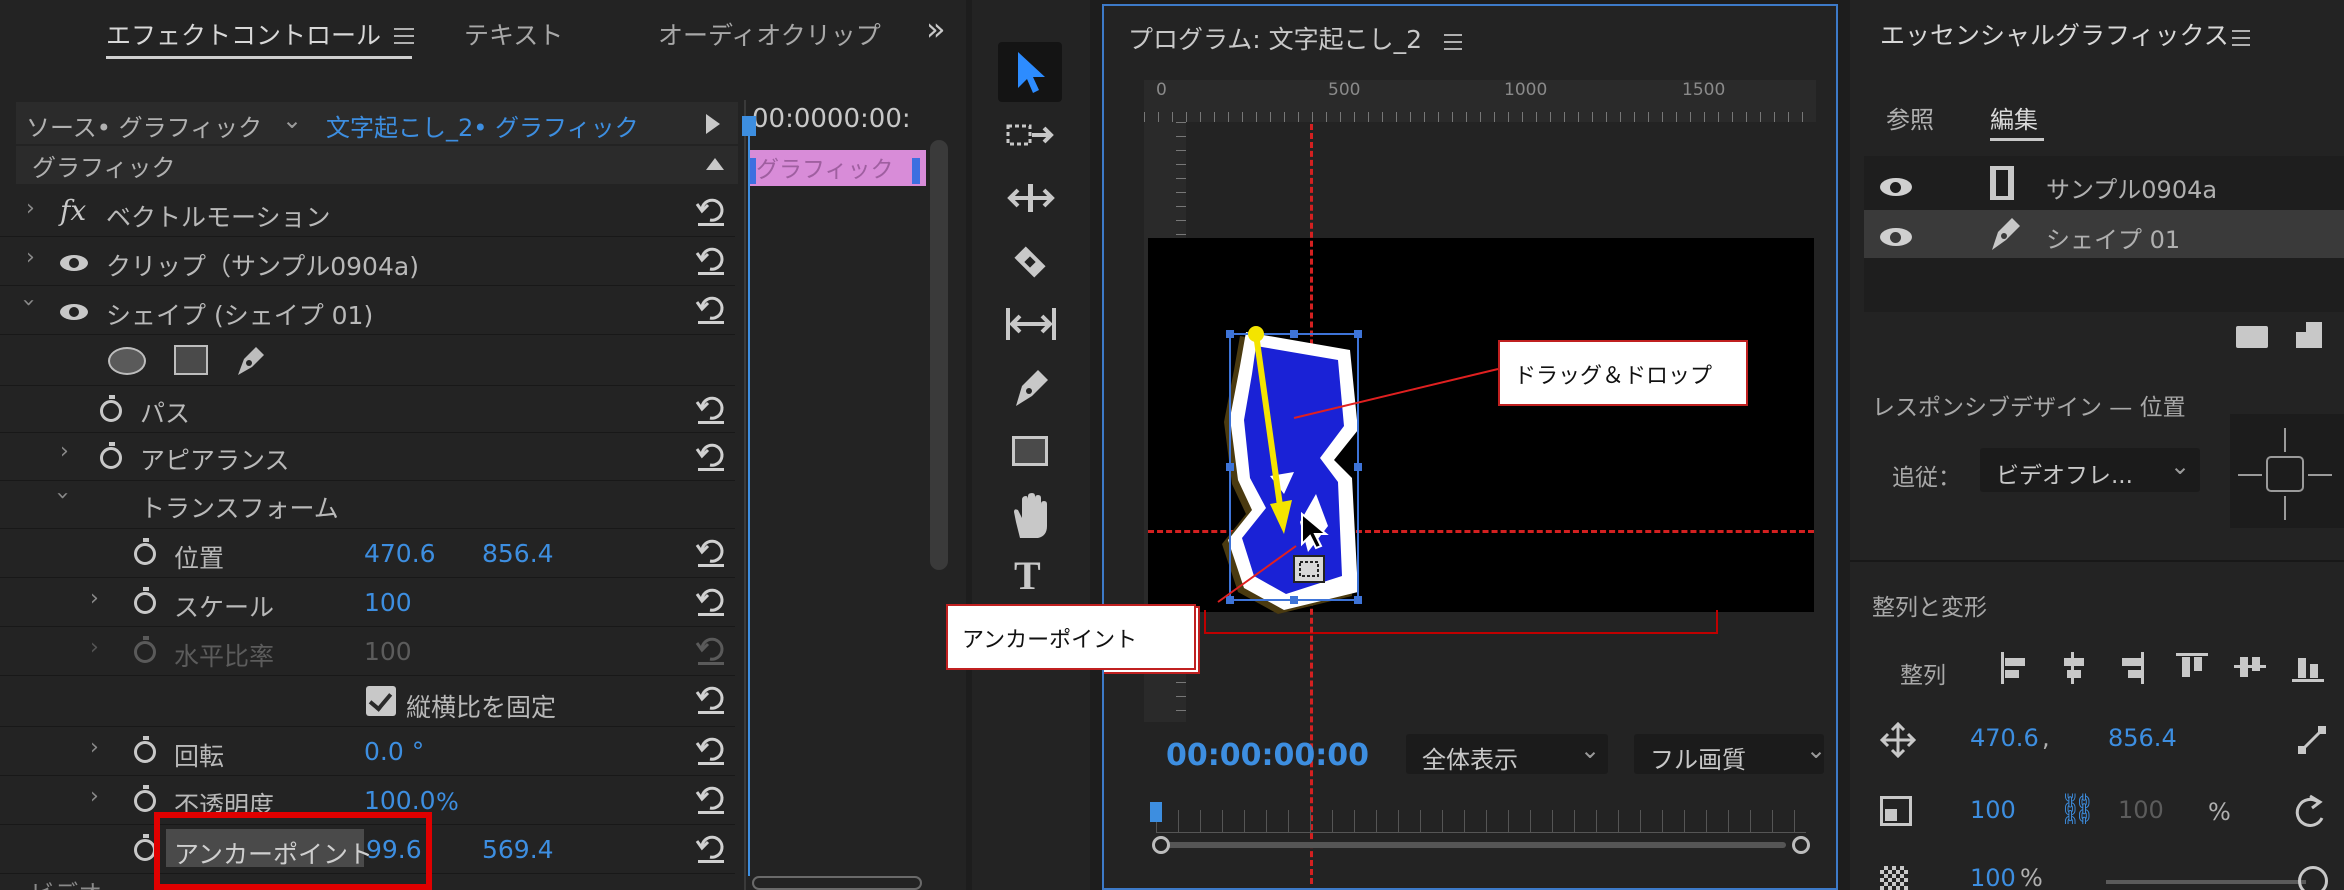 This screenshot has width=2344, height=890. I want to click on opacity-slider-handle, so click(2313, 878).